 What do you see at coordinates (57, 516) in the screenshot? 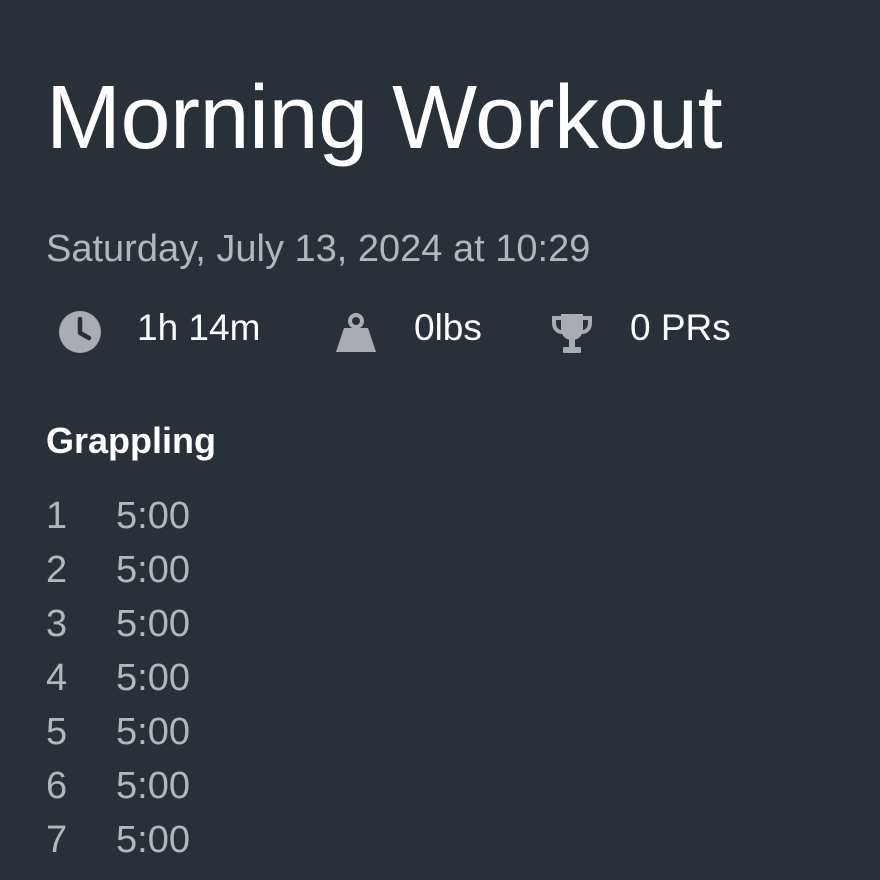
I see `set-index: 1` at bounding box center [57, 516].